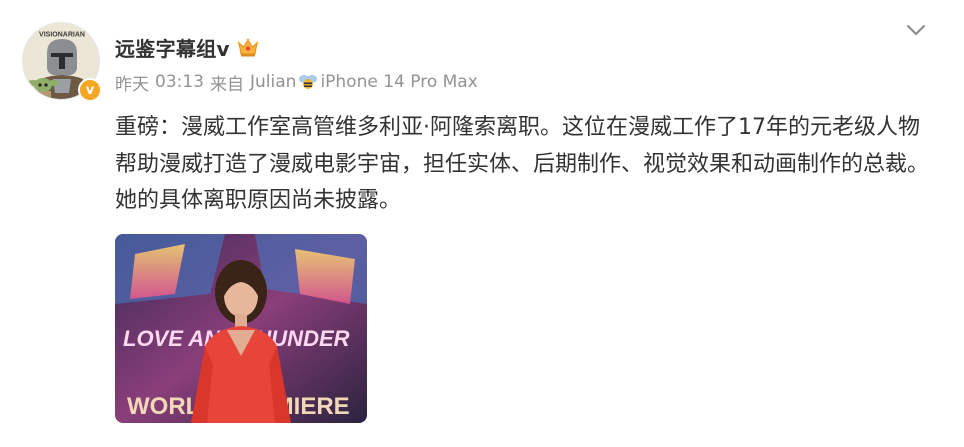 This screenshot has height=447, width=964. What do you see at coordinates (90, 90) in the screenshot?
I see `verified-badge: v` at bounding box center [90, 90].